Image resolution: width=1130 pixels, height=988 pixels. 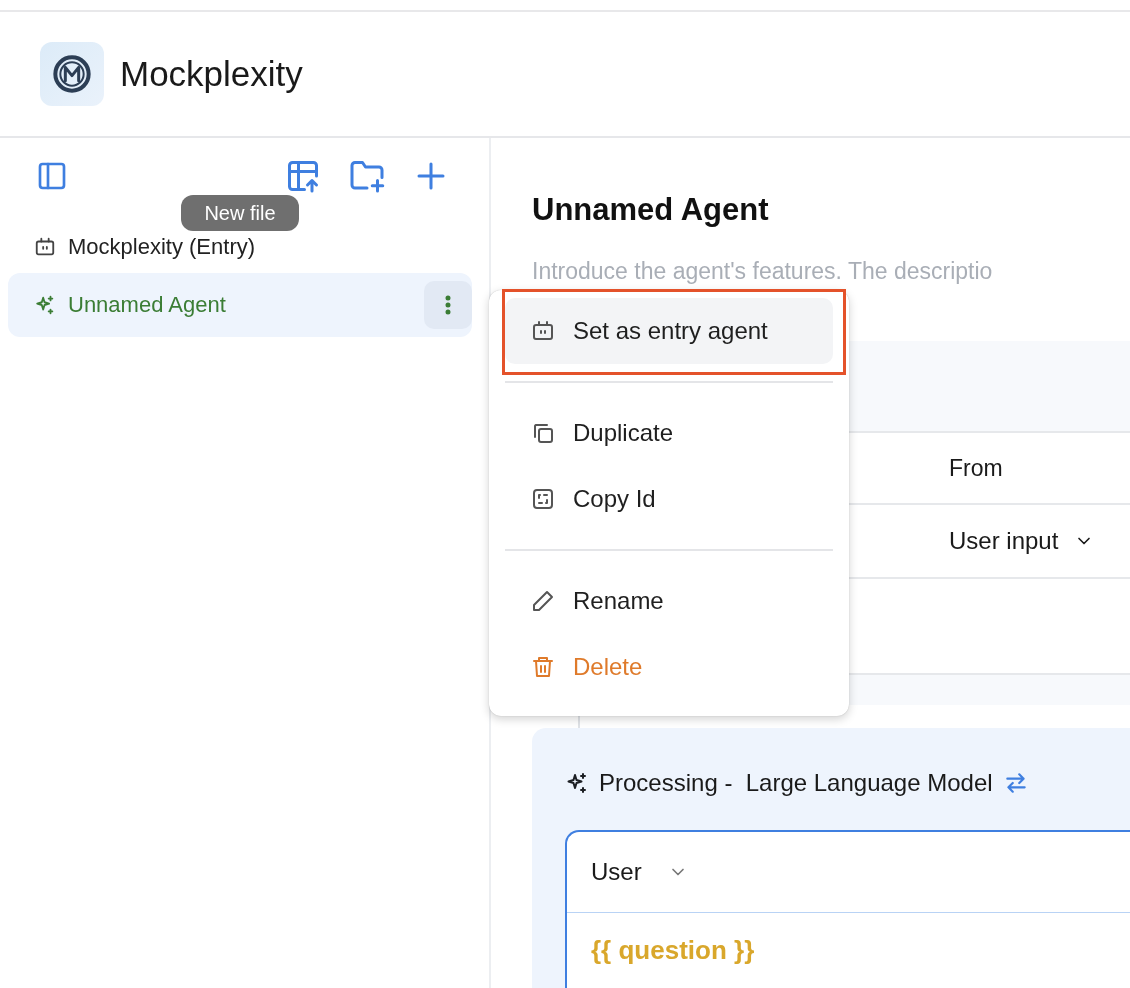 What do you see at coordinates (796, 783) in the screenshot?
I see `node-title: Processing - Large Language Model` at bounding box center [796, 783].